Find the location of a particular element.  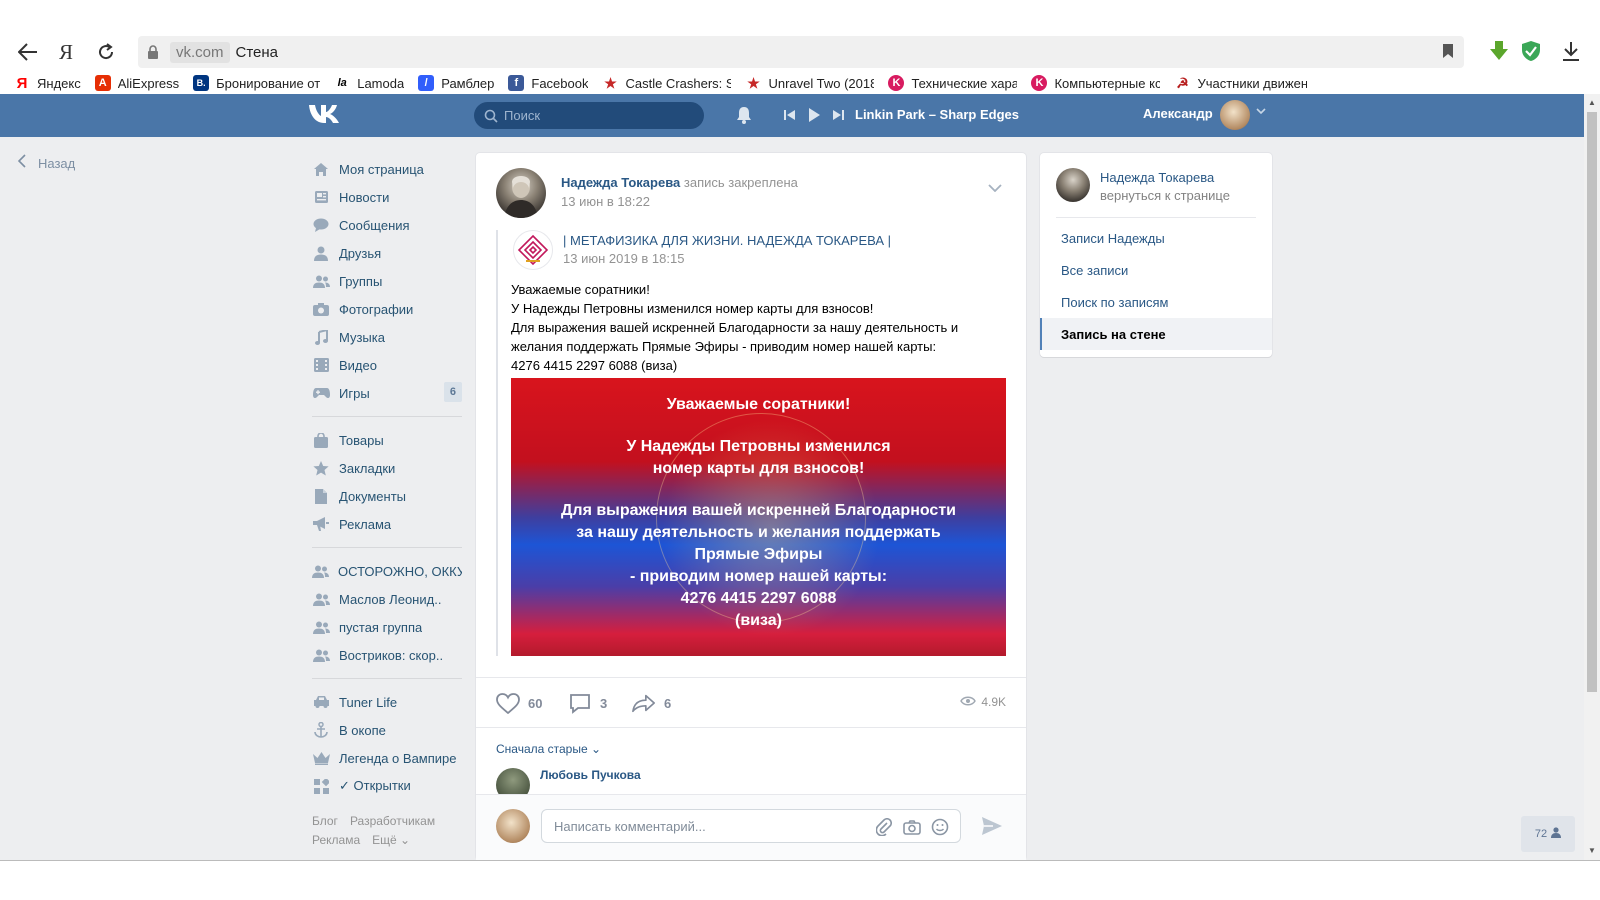

nav-item-search-posts: Поиск по записям is located at coordinates (1156, 302).